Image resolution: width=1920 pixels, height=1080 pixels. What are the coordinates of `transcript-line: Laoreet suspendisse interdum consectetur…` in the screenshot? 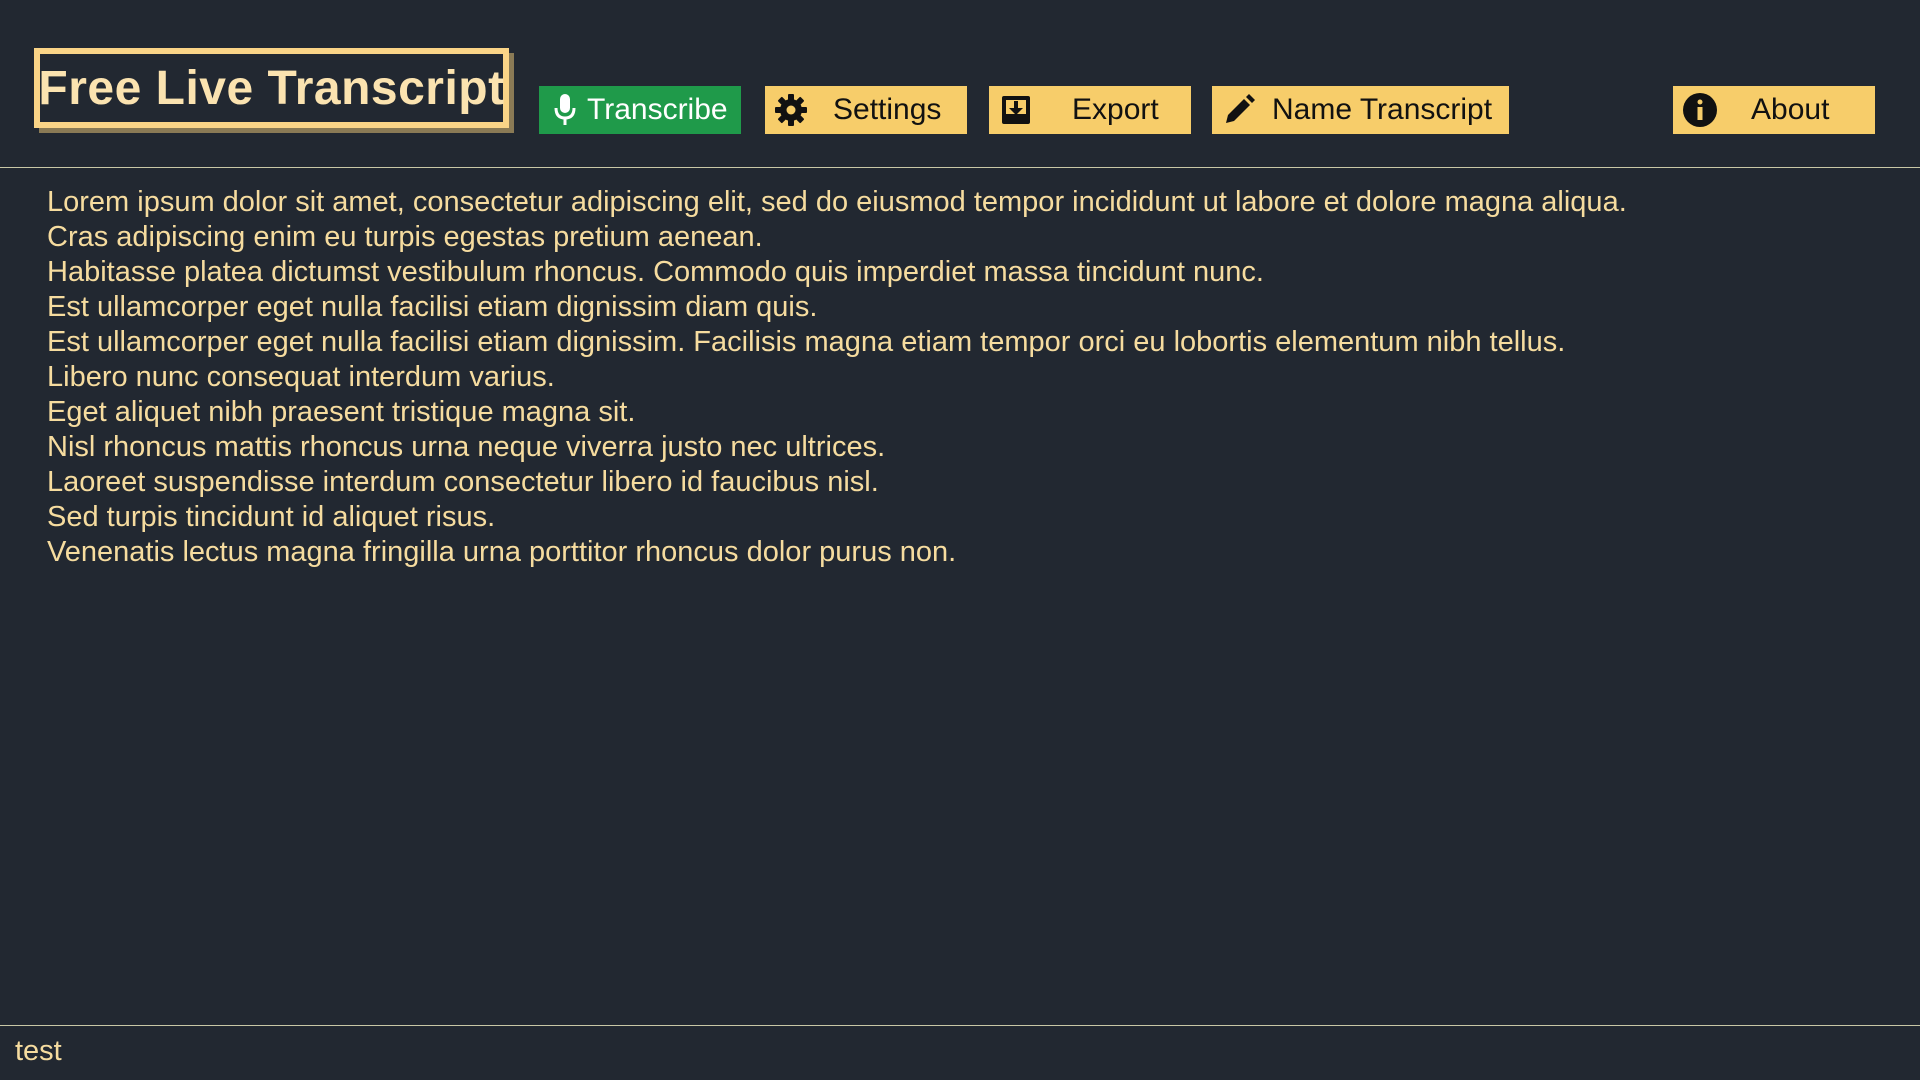 It's located at (463, 482).